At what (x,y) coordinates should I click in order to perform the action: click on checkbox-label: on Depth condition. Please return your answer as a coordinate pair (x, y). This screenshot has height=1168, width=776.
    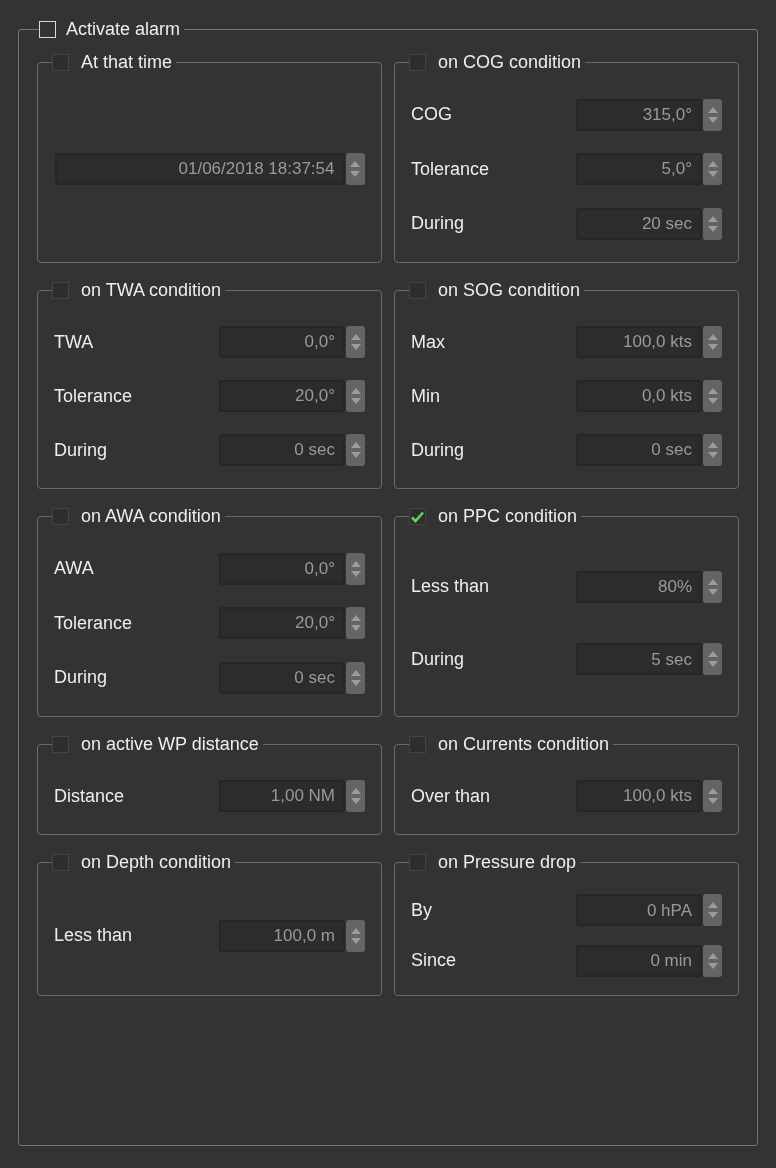
    Looking at the image, I should click on (156, 862).